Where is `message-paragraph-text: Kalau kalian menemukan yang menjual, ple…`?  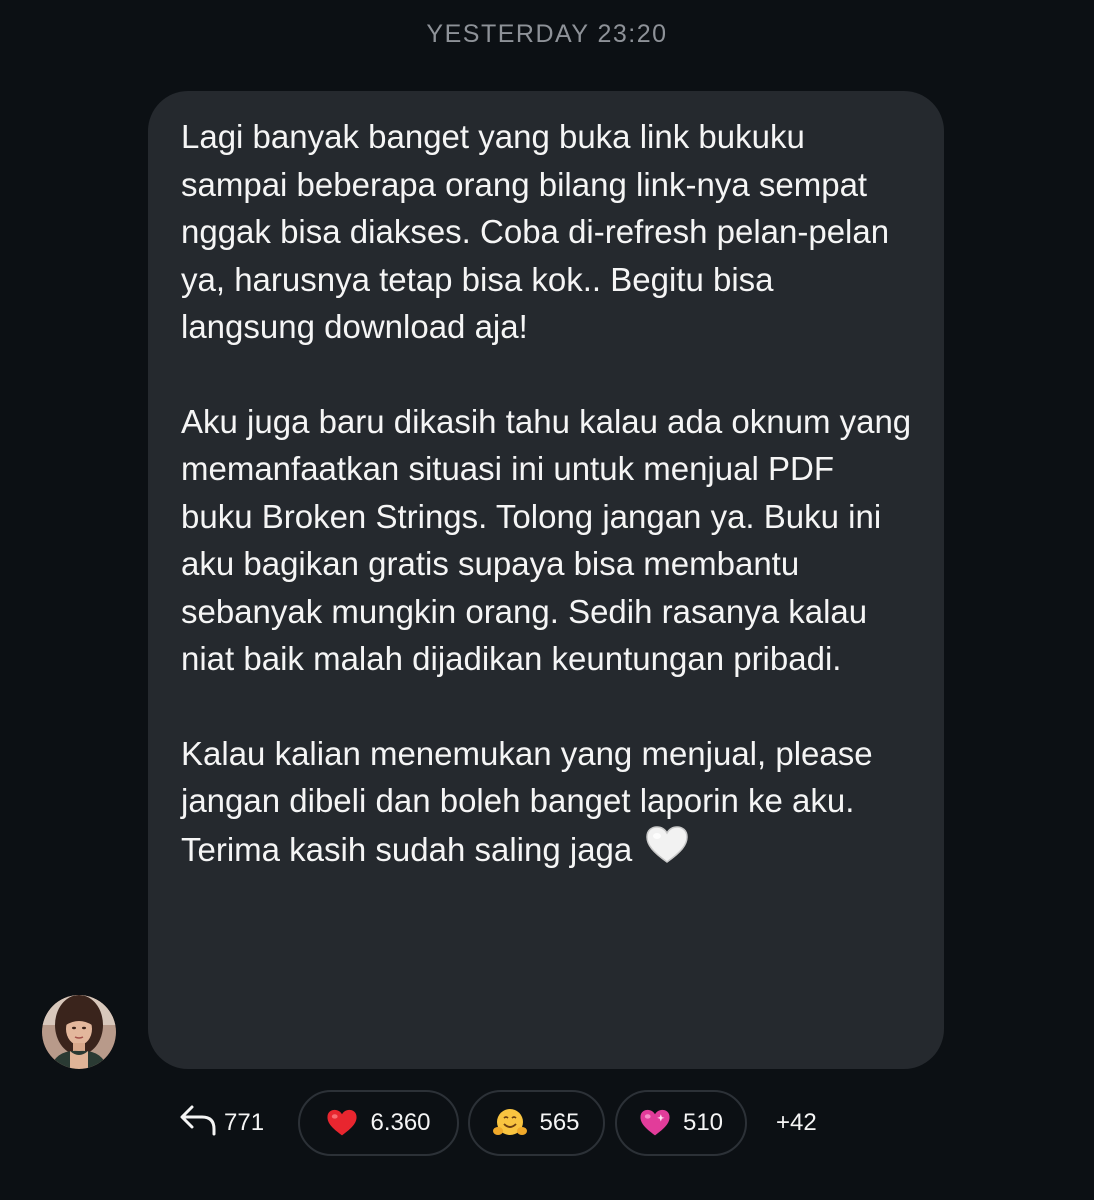 message-paragraph-text: Kalau kalian menemukan yang menjual, ple… is located at coordinates (527, 801).